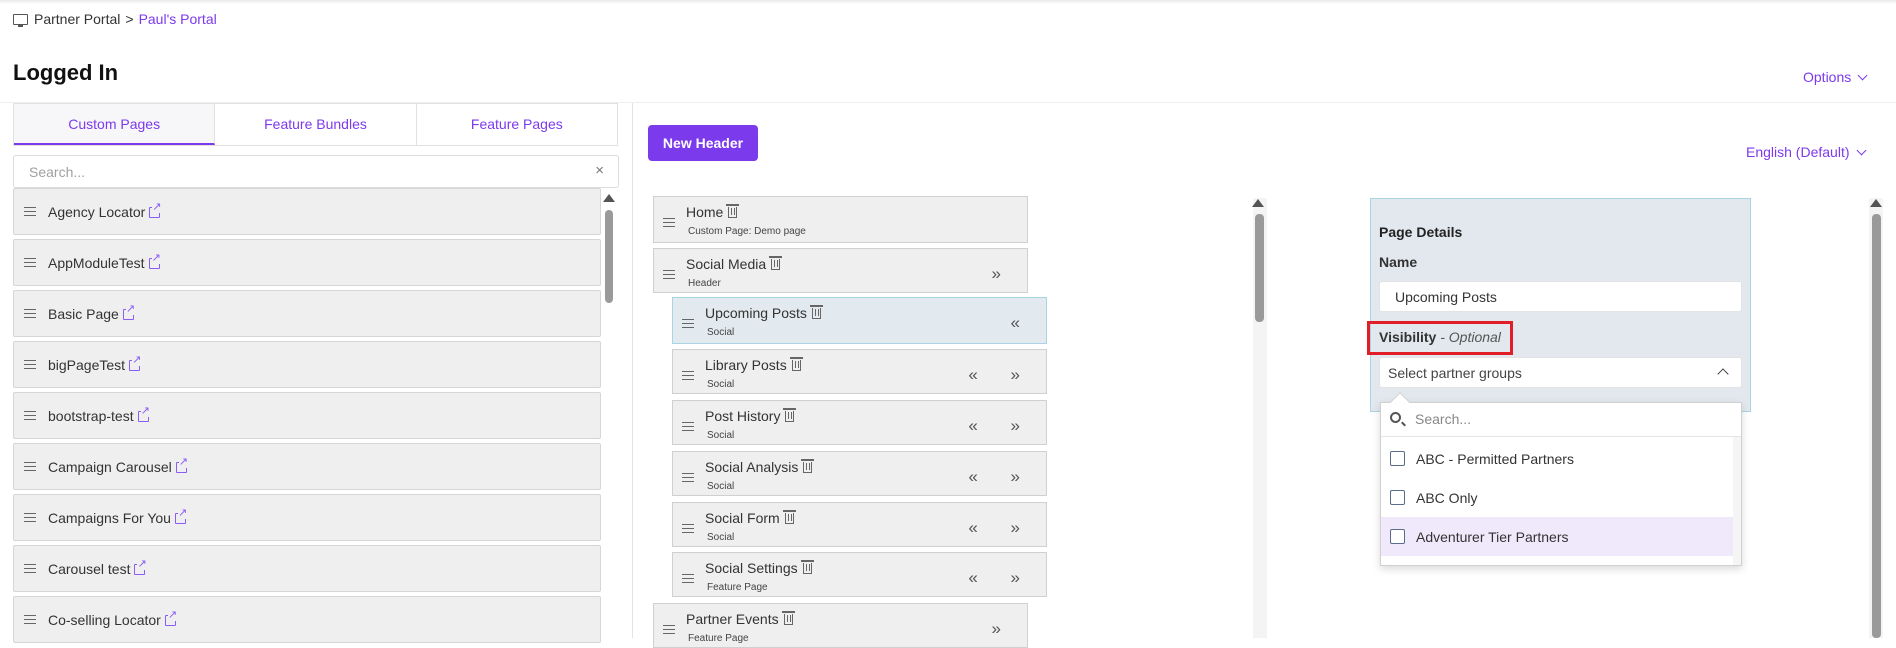 This screenshot has height=648, width=1896. Describe the element at coordinates (1563, 419) in the screenshot. I see `dropdown-search-input` at that location.